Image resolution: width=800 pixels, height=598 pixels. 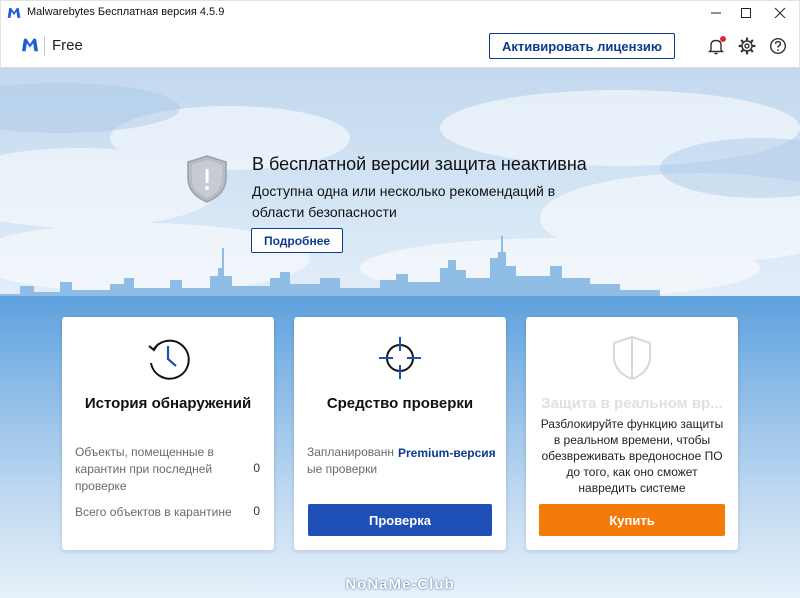 I want to click on buy-button: Купить, so click(x=632, y=520).